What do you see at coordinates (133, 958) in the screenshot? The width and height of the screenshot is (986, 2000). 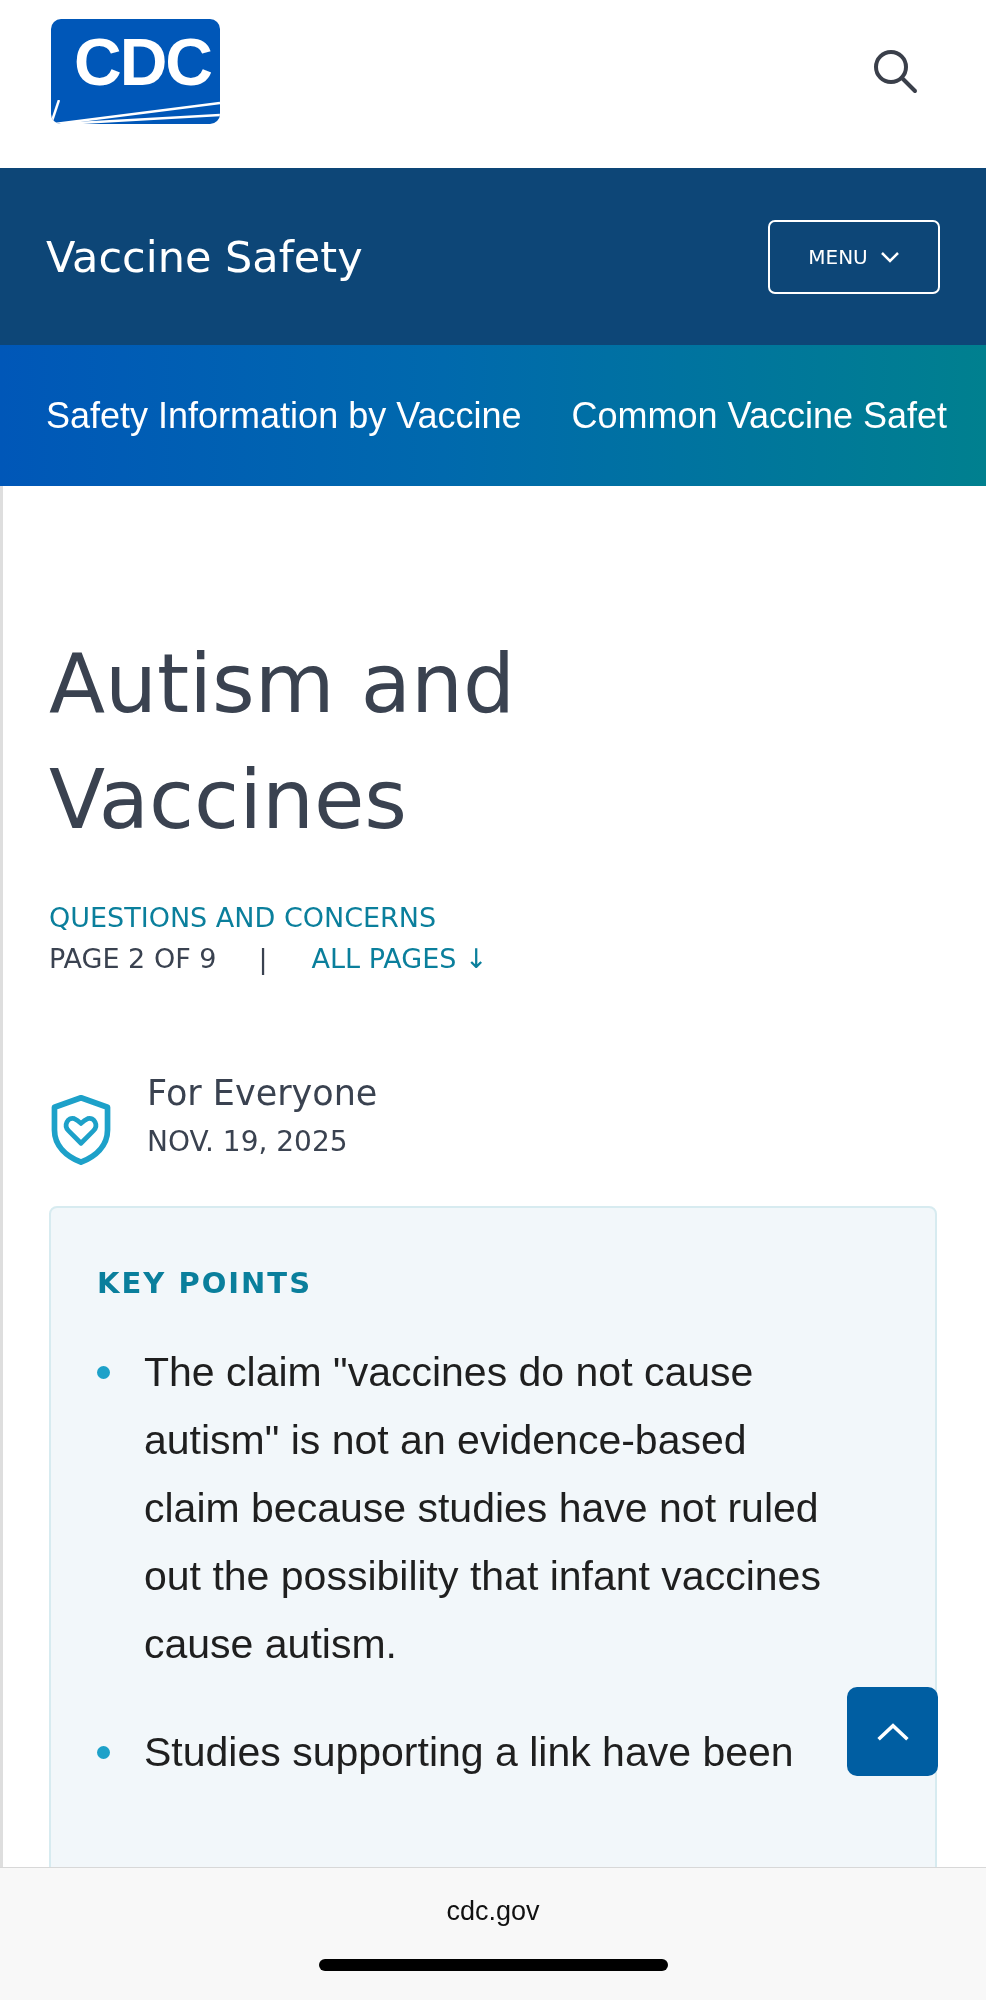 I see `page-indicator: PAGE 2 OF 9` at bounding box center [133, 958].